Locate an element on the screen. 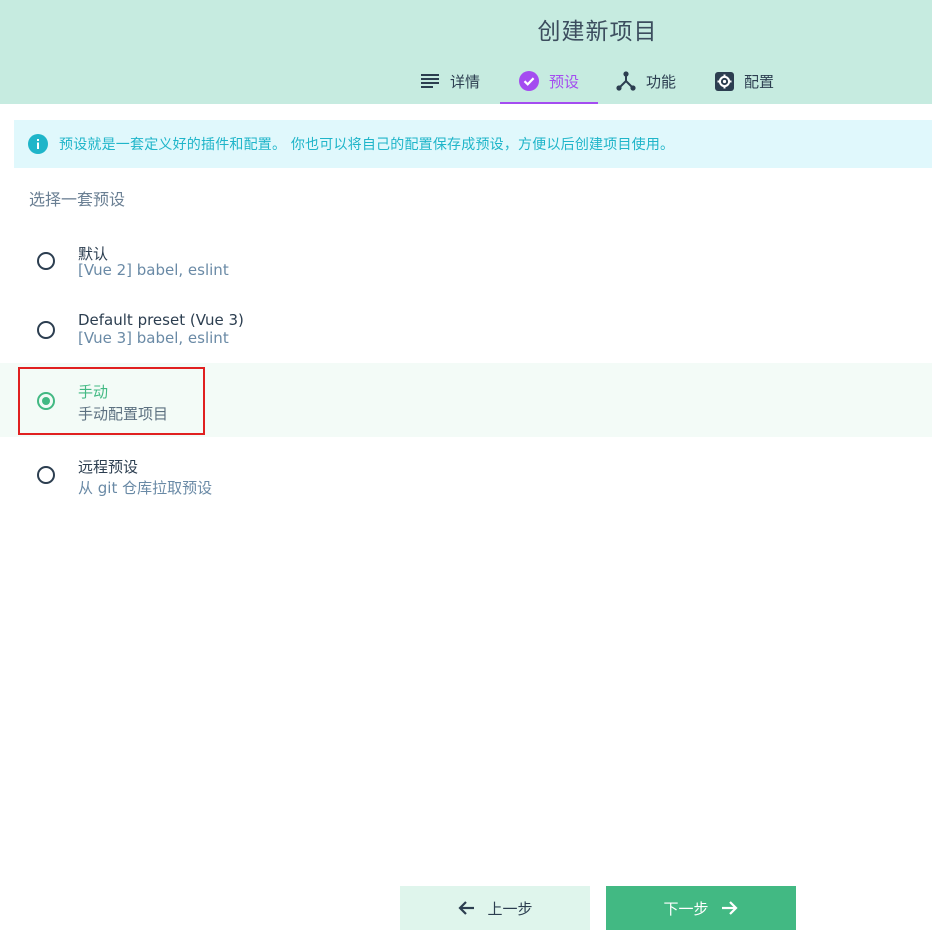 This screenshot has width=932, height=936. section-title: 选择一套预设 is located at coordinates (77, 199).